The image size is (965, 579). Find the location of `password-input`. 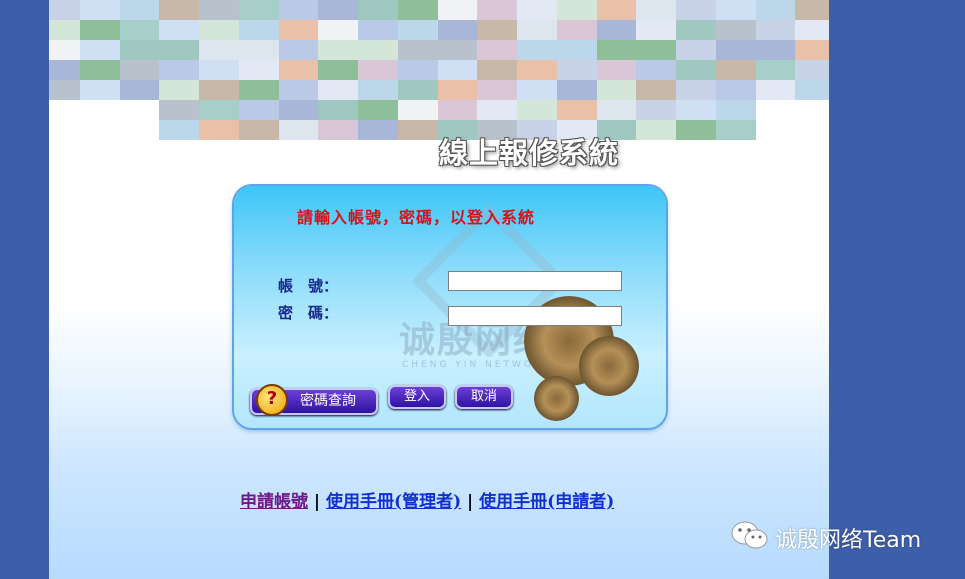

password-input is located at coordinates (535, 316).